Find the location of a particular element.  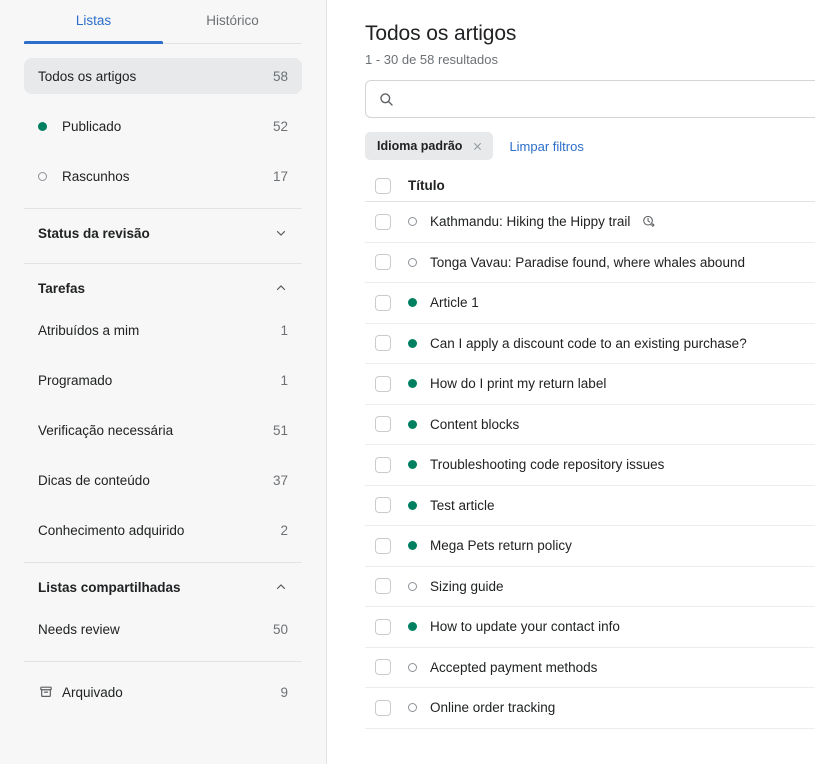

sidebar-item-label: Todos os artigos is located at coordinates (87, 76).